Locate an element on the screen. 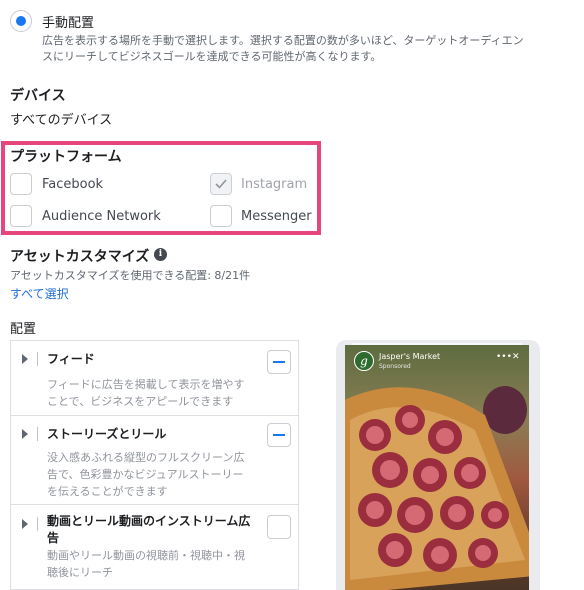  manual-placement-desc-2: スにリーチしてビジネスゴールを達成できる可能性が高くなります。 is located at coordinates (212, 56).